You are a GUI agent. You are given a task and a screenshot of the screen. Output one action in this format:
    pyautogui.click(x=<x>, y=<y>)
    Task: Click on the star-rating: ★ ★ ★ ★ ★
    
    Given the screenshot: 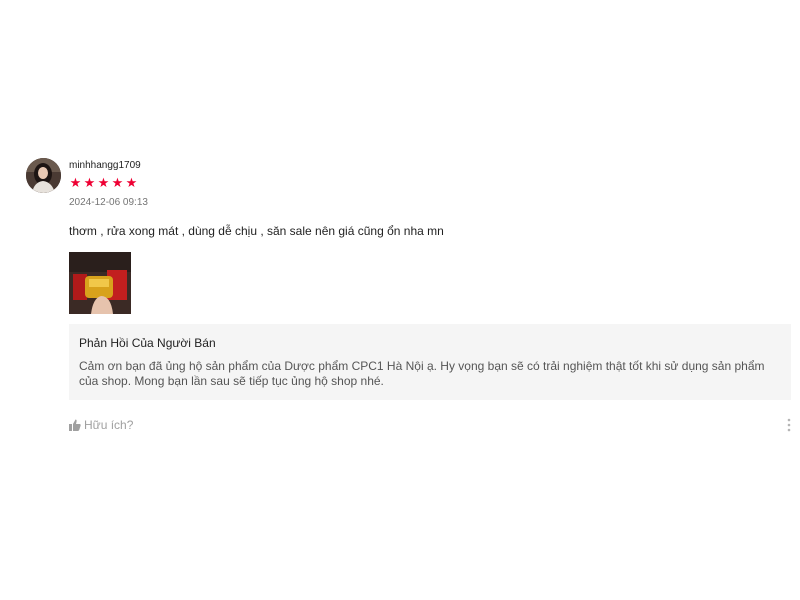 What is the action you would take?
    pyautogui.click(x=103, y=183)
    